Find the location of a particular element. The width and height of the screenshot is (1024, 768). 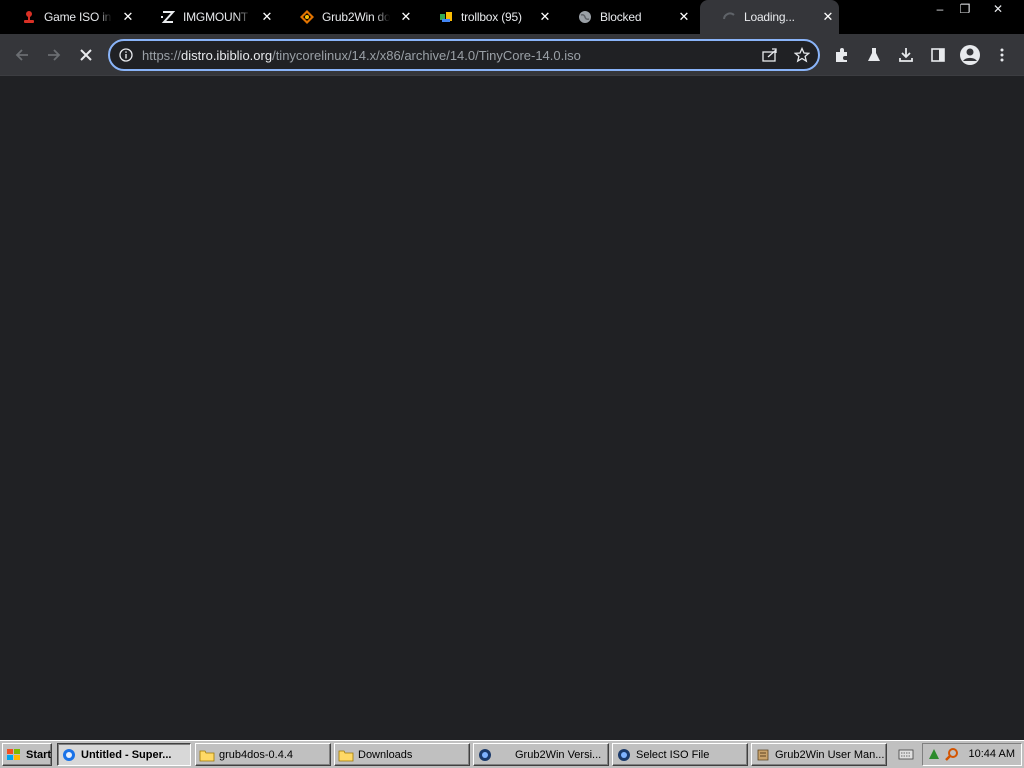

window-close-button: ✕ is located at coordinates (998, 9).